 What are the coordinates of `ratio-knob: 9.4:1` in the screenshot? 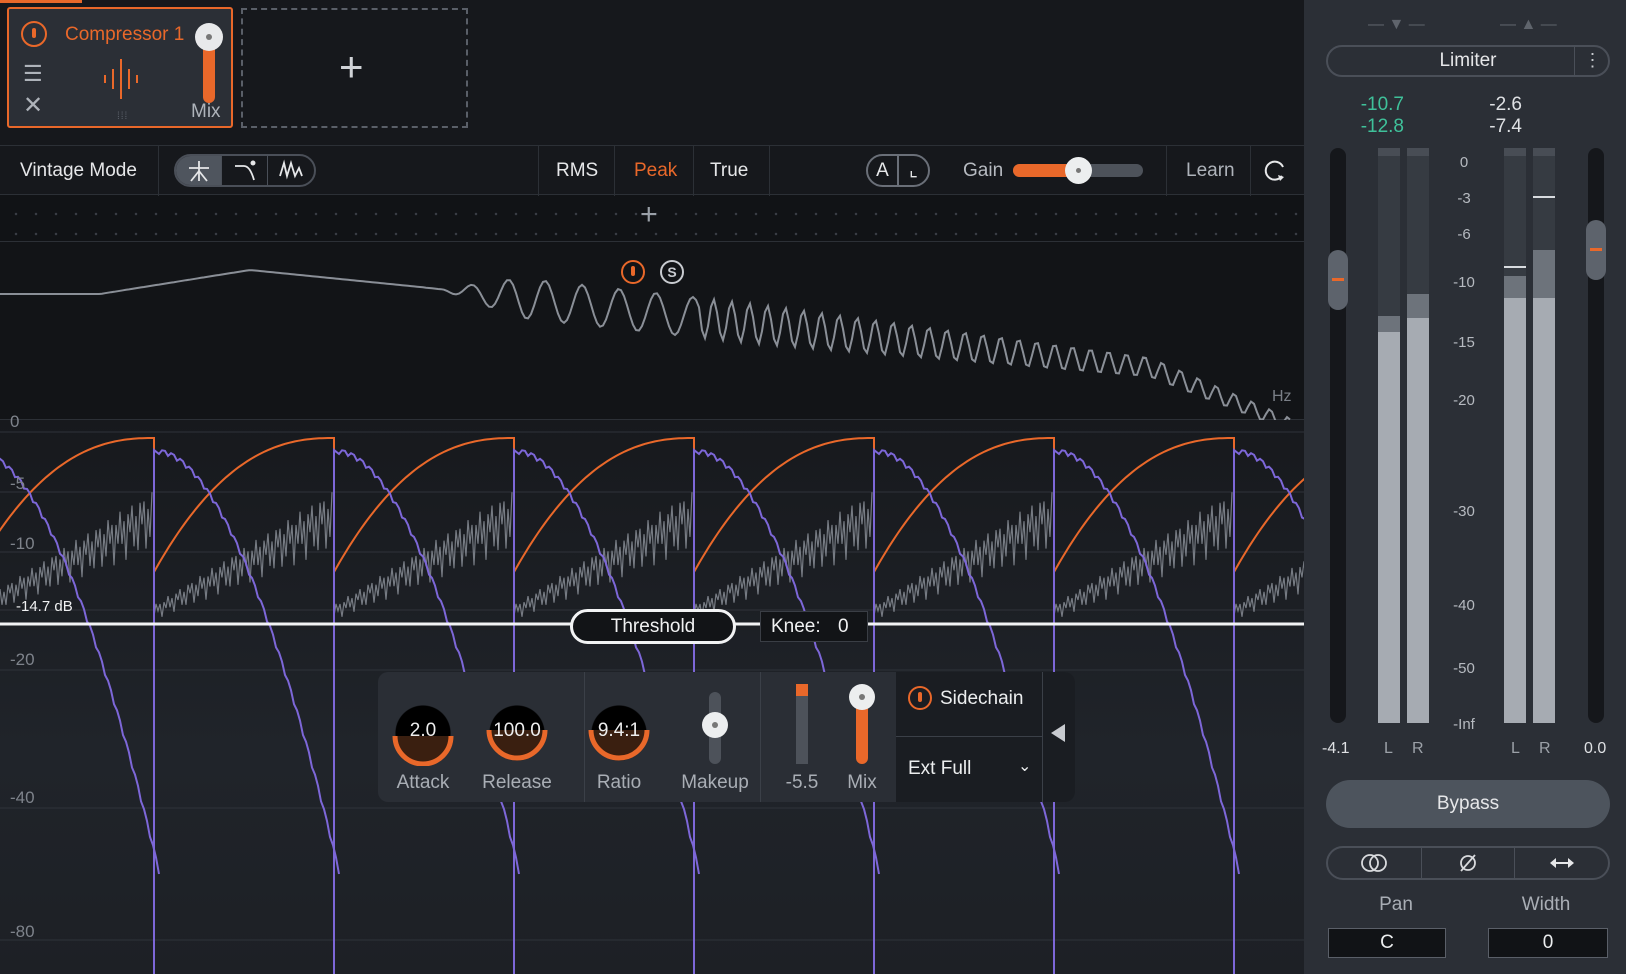 It's located at (619, 733).